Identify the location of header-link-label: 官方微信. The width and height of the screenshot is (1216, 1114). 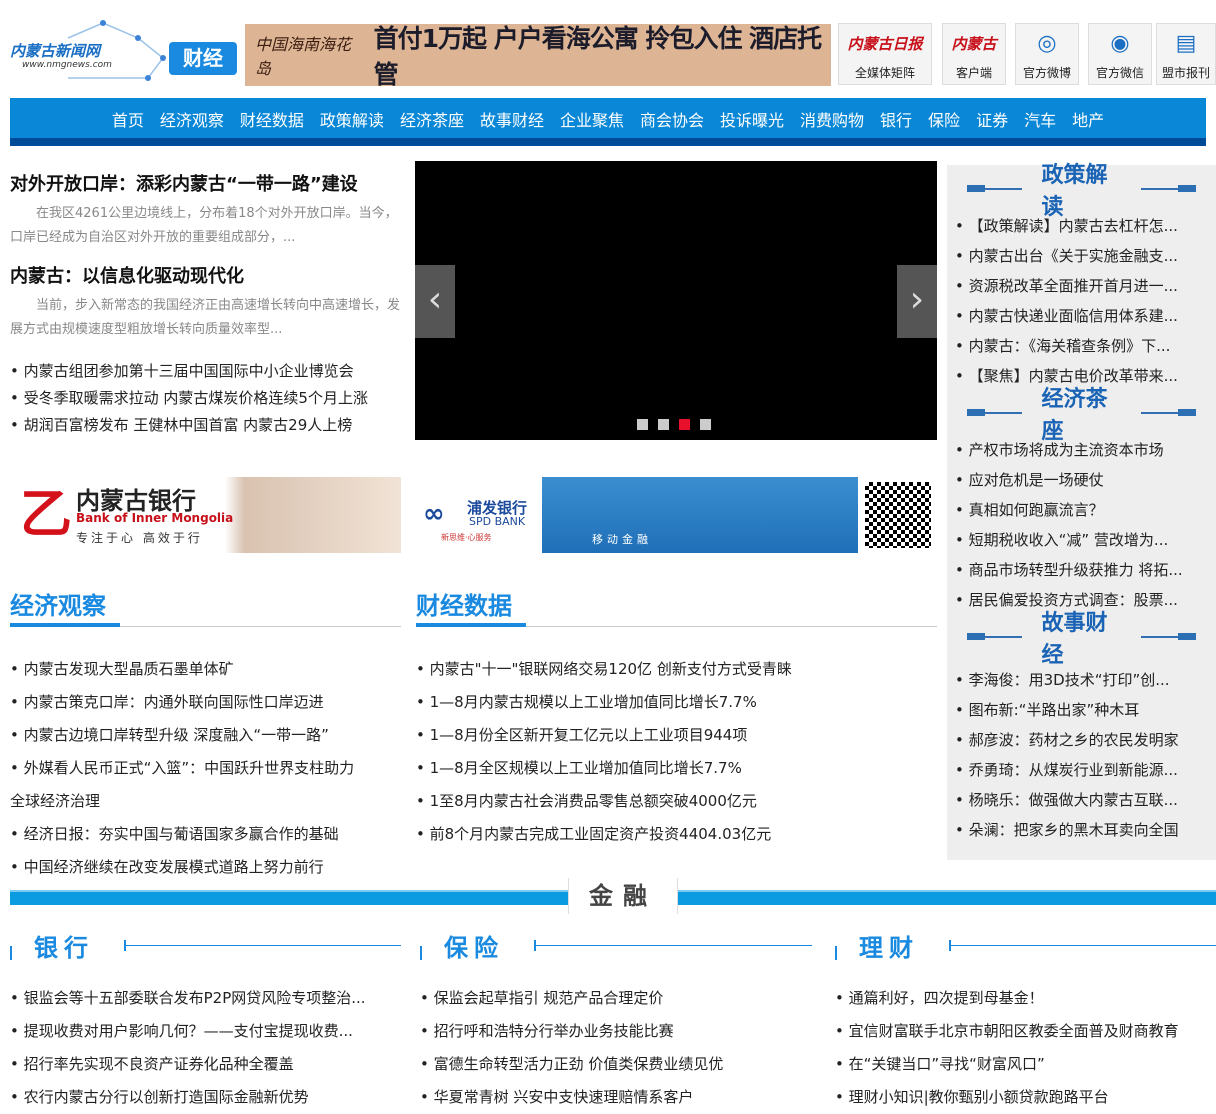
(1119, 73).